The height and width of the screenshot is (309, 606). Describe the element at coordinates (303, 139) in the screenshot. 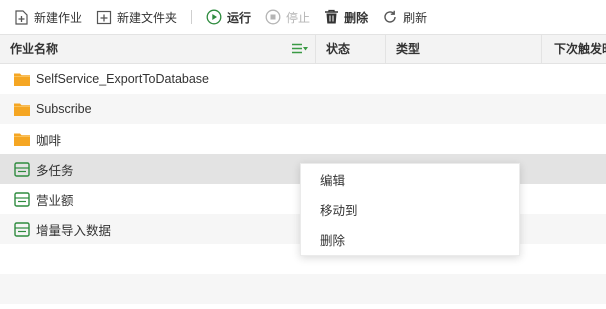

I see `table-row: 咖啡` at that location.